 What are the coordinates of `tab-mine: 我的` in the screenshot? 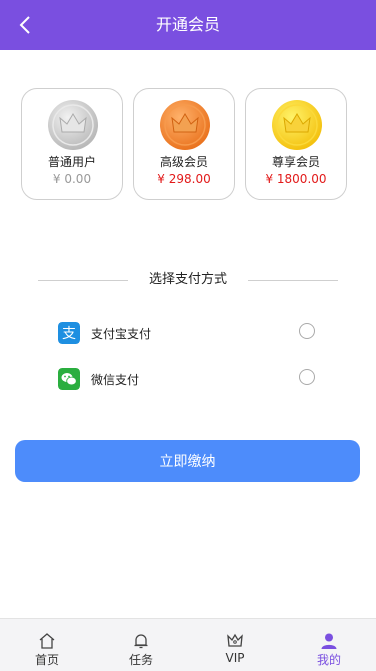 It's located at (329, 645).